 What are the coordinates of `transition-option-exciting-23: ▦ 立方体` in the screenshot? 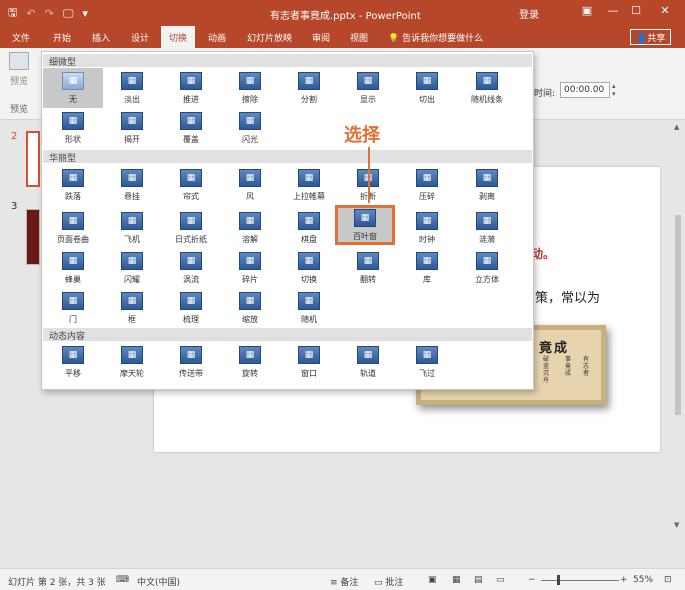 It's located at (487, 268).